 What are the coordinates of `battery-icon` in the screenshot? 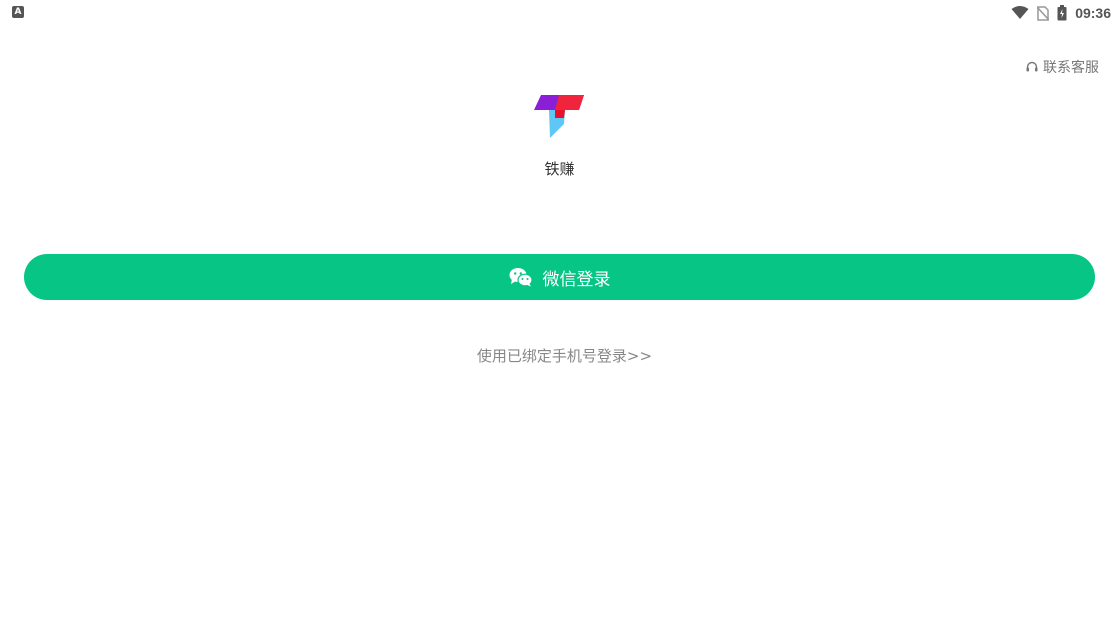 It's located at (1062, 13).